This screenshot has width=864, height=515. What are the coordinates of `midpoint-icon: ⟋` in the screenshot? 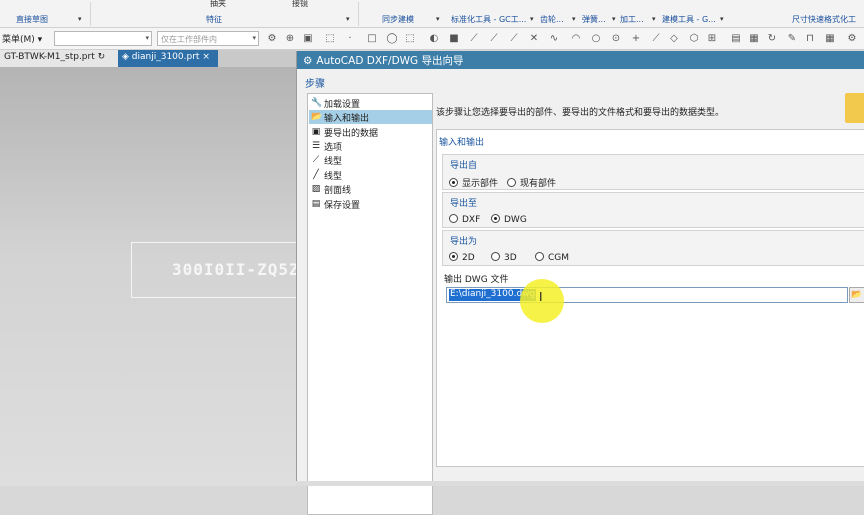 It's located at (514, 39).